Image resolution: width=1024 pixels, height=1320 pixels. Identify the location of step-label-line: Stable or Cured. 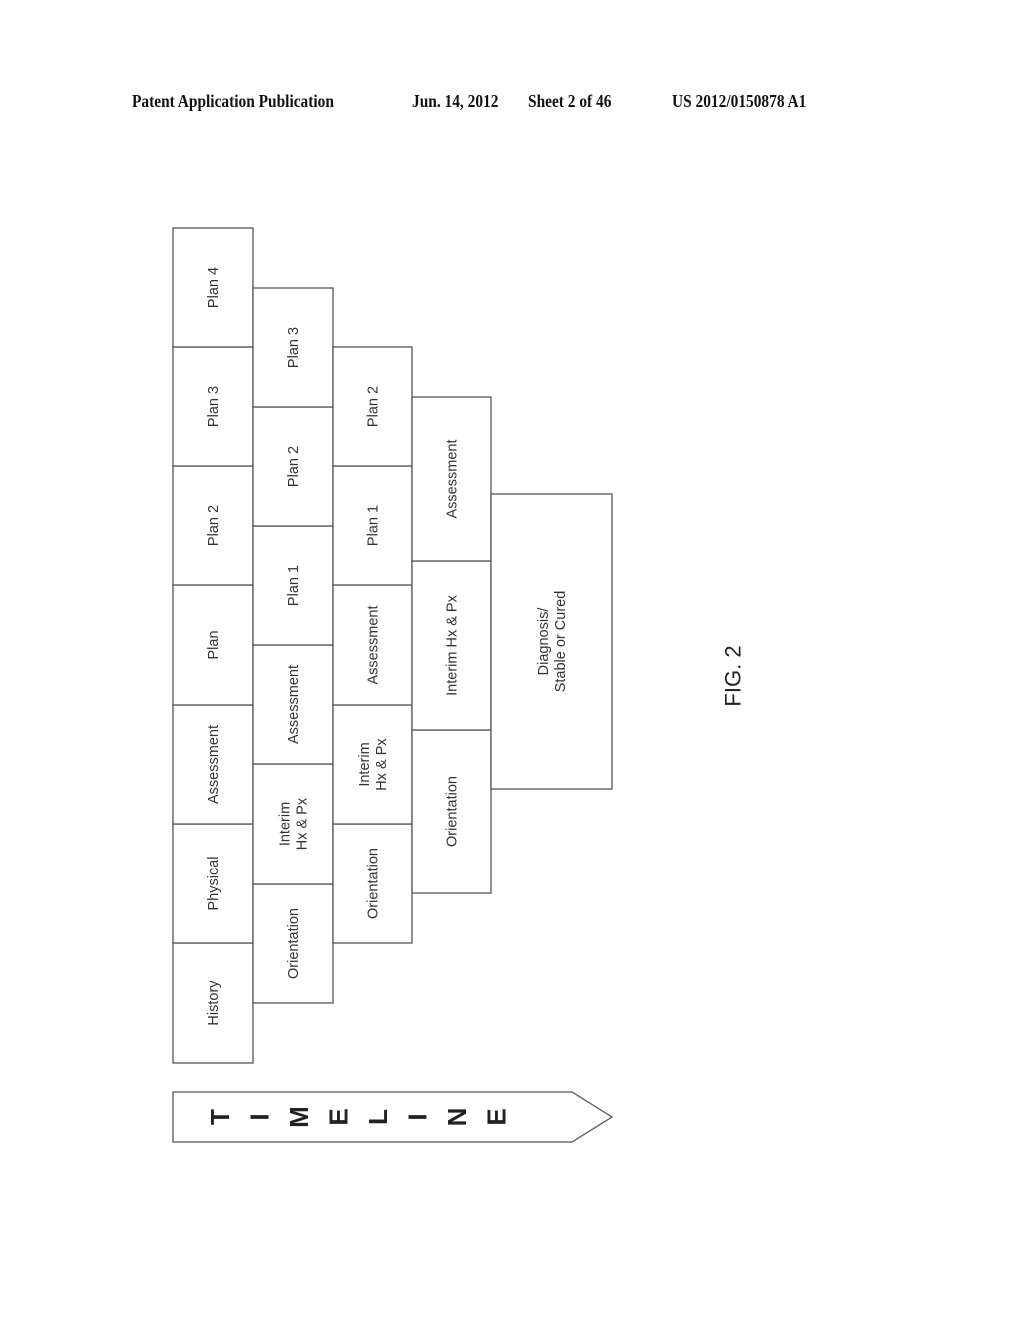
(561, 642).